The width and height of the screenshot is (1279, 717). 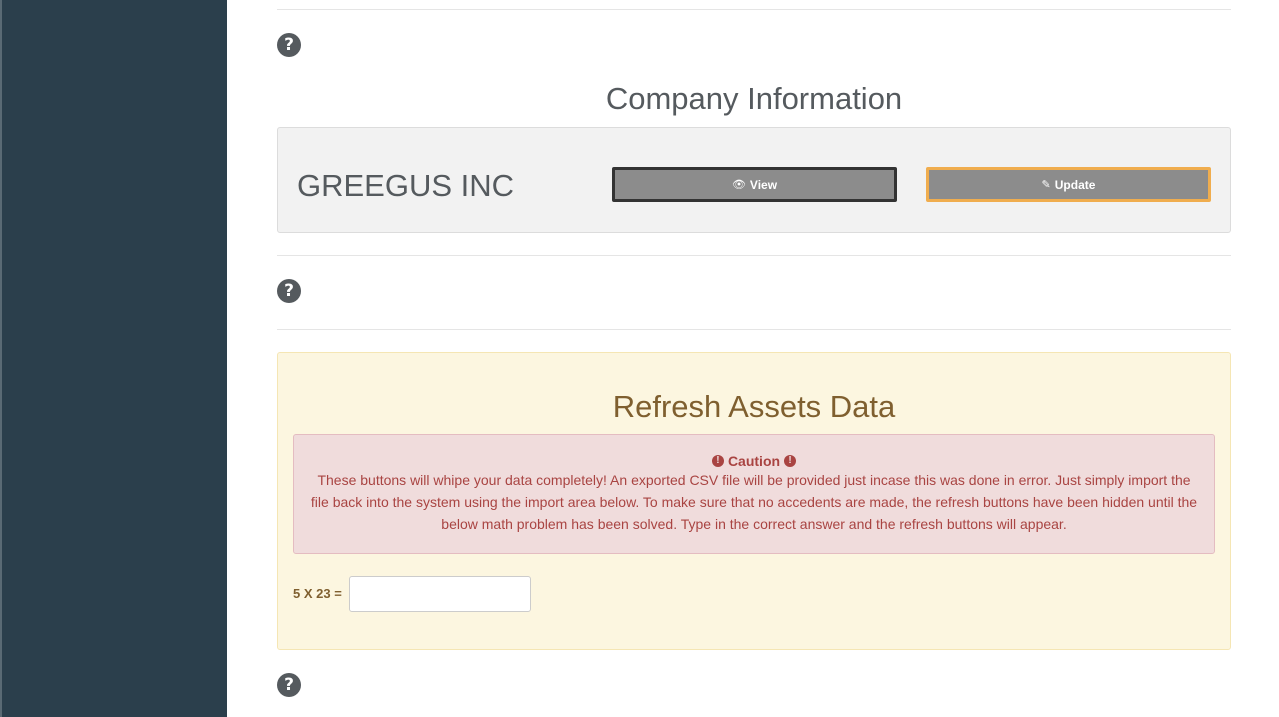 I want to click on company-name: GREEGUS INC, so click(x=406, y=185).